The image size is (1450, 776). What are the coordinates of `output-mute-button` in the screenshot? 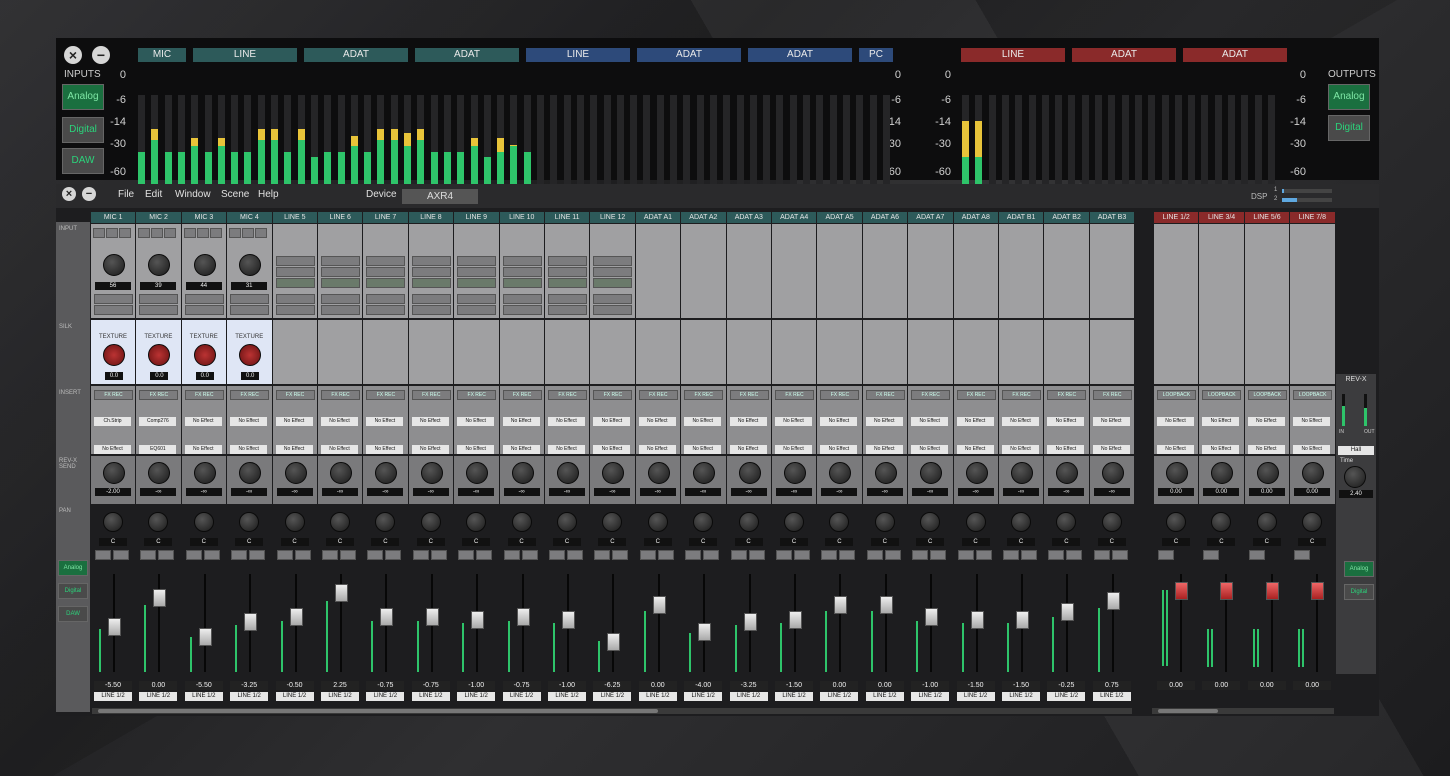 It's located at (1302, 555).